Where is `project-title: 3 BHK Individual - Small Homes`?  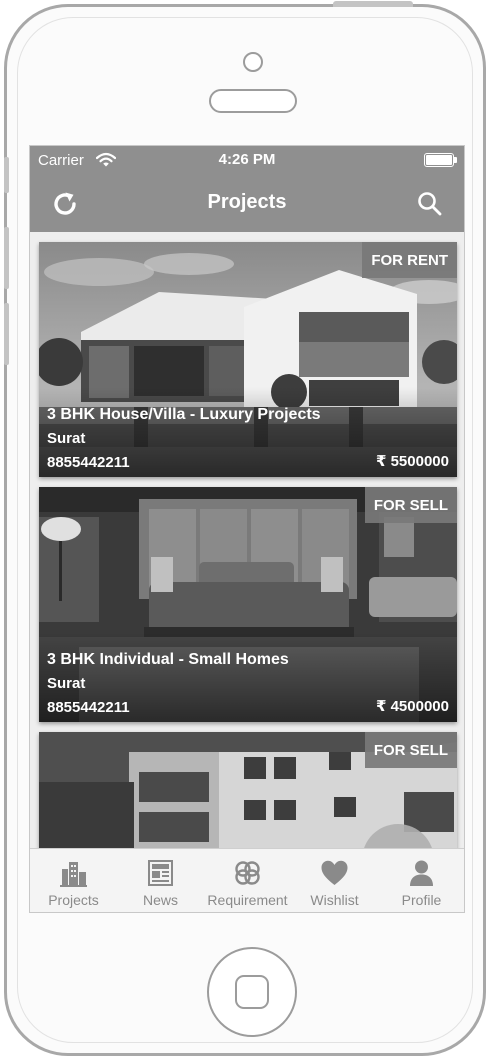 project-title: 3 BHK Individual - Small Homes is located at coordinates (168, 659).